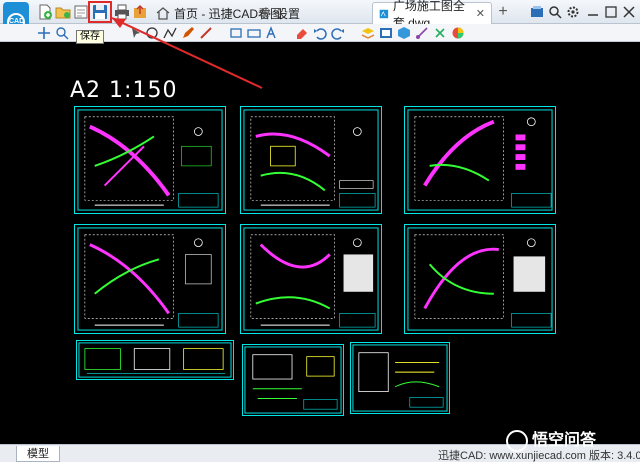  Describe the element at coordinates (338, 33) in the screenshot. I see `redo-icon` at that location.